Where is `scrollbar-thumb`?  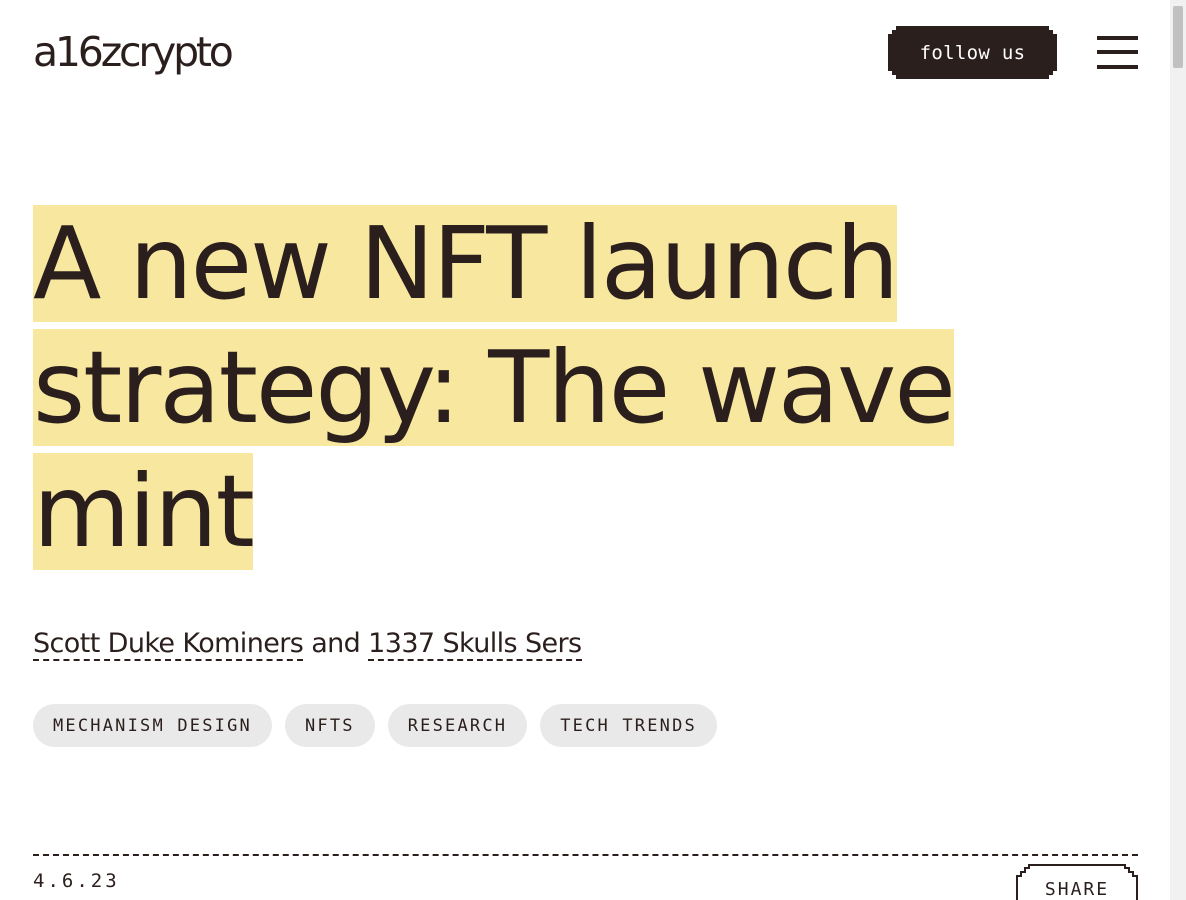
scrollbar-thumb is located at coordinates (1178, 37).